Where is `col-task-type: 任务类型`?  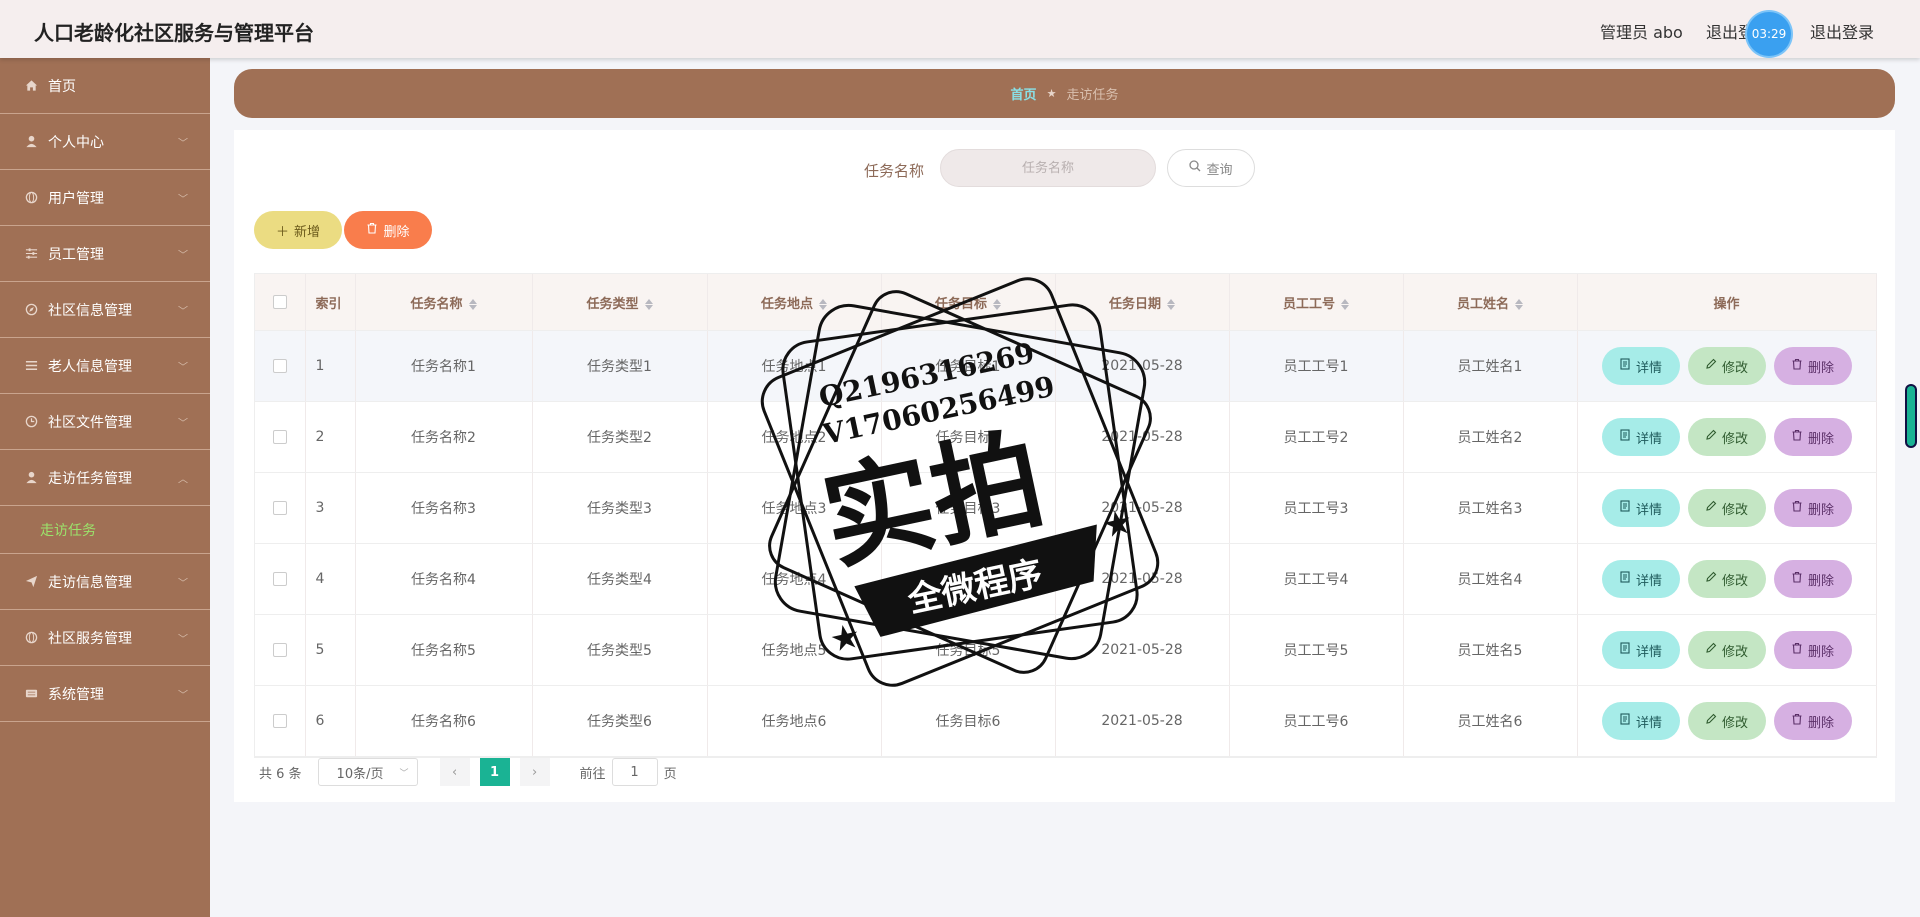 col-task-type: 任务类型 is located at coordinates (620, 302).